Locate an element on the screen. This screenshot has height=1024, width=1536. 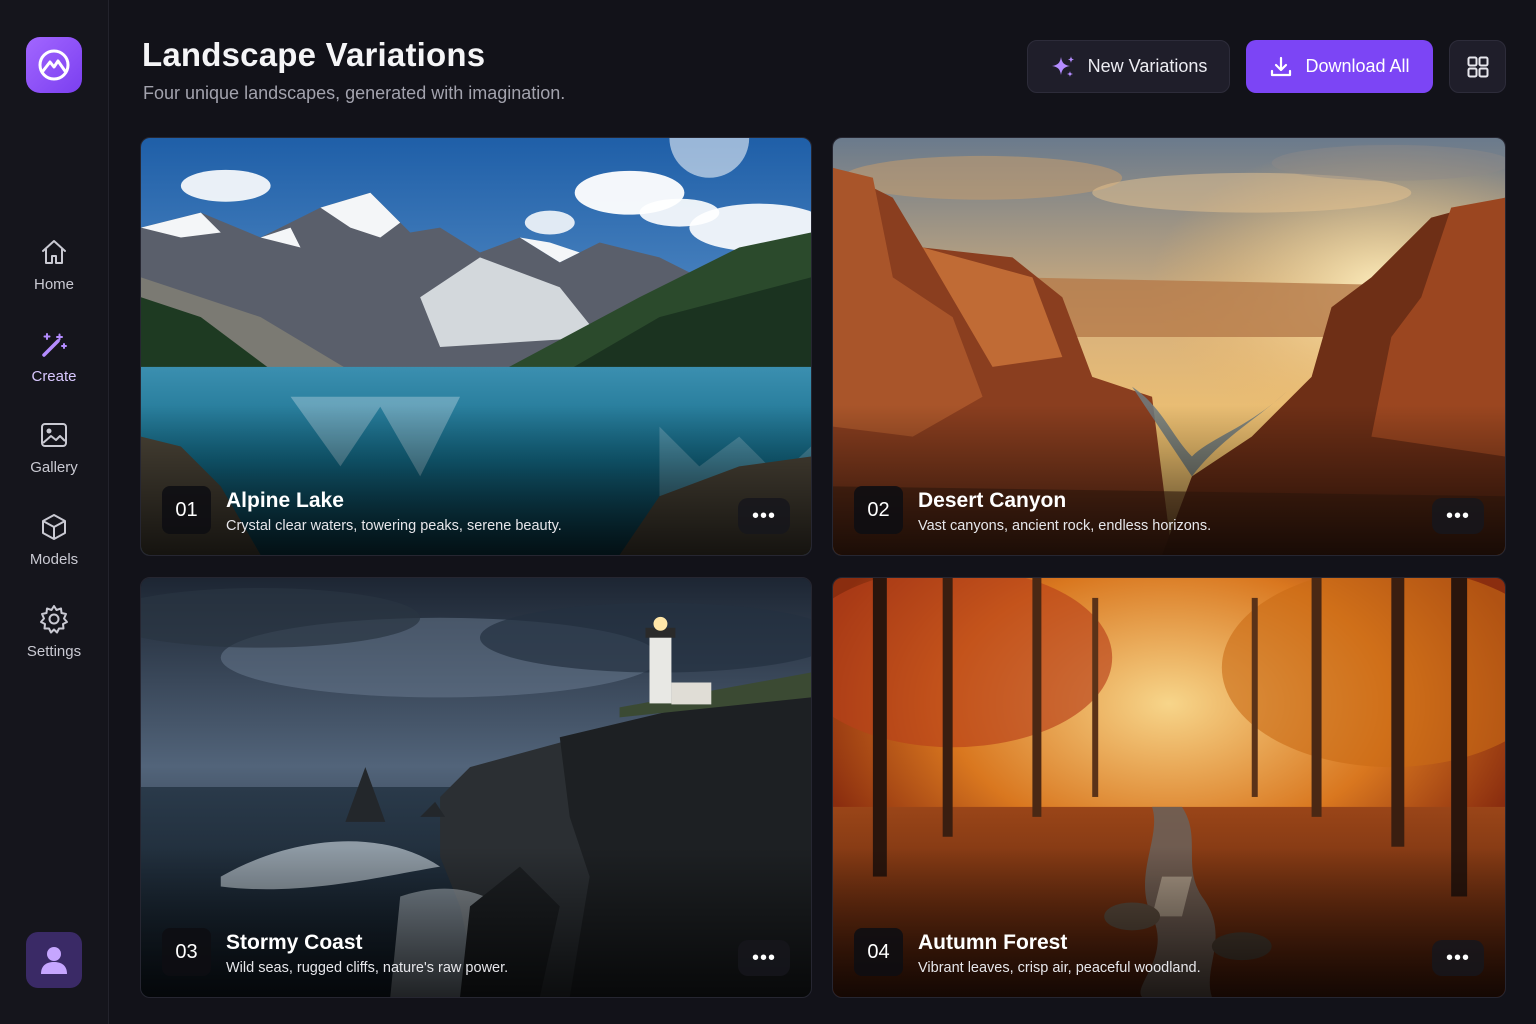
magic-wand-icon is located at coordinates (54, 344).